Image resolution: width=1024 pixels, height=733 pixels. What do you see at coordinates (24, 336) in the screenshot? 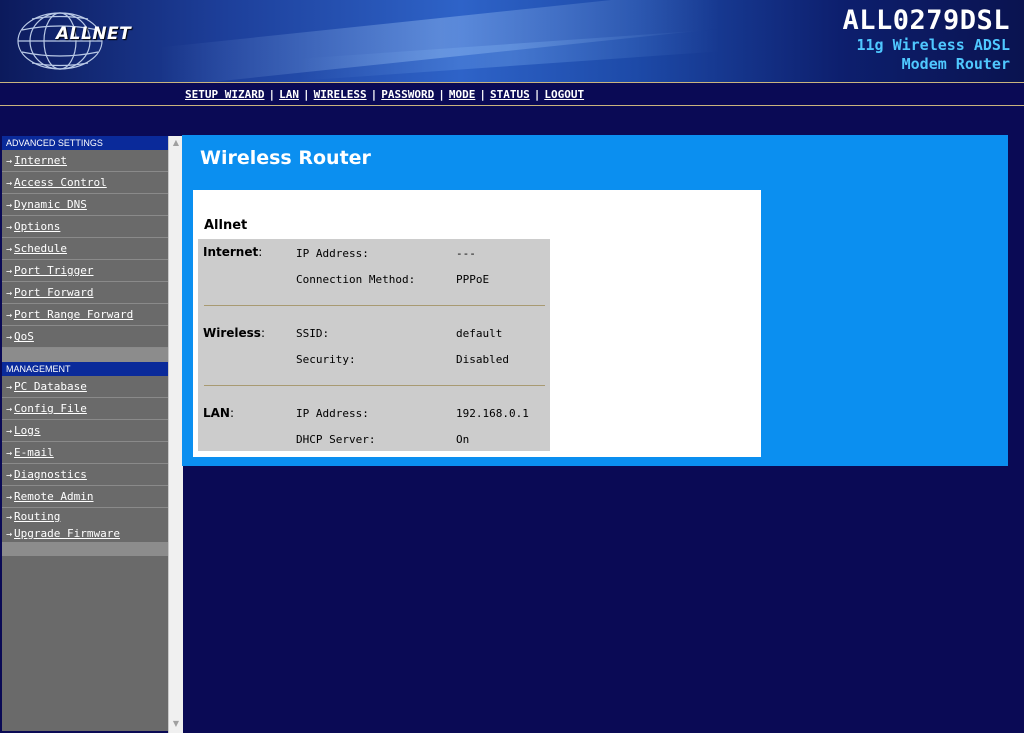
I see `sidebar-link: QoS` at bounding box center [24, 336].